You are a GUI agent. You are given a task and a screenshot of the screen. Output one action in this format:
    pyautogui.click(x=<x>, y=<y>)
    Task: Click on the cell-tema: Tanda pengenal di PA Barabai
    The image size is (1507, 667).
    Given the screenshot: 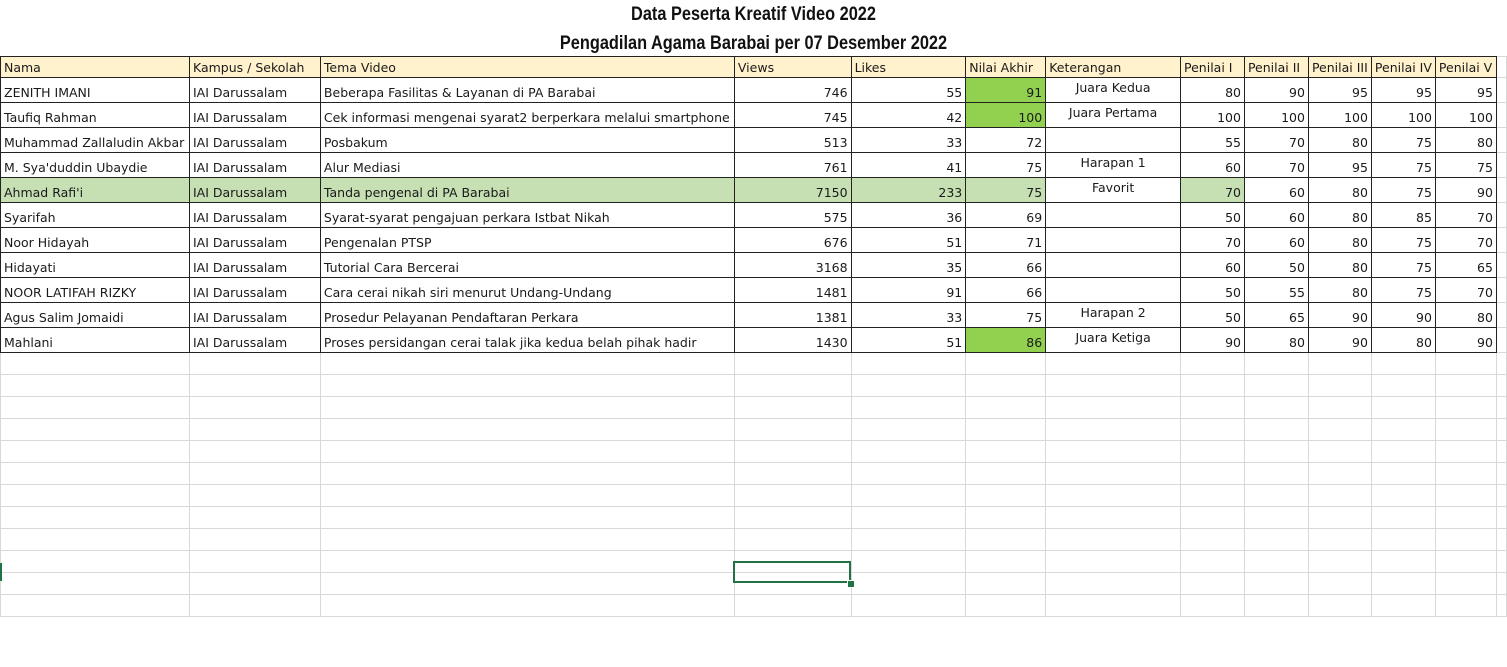 What is the action you would take?
    pyautogui.click(x=527, y=190)
    